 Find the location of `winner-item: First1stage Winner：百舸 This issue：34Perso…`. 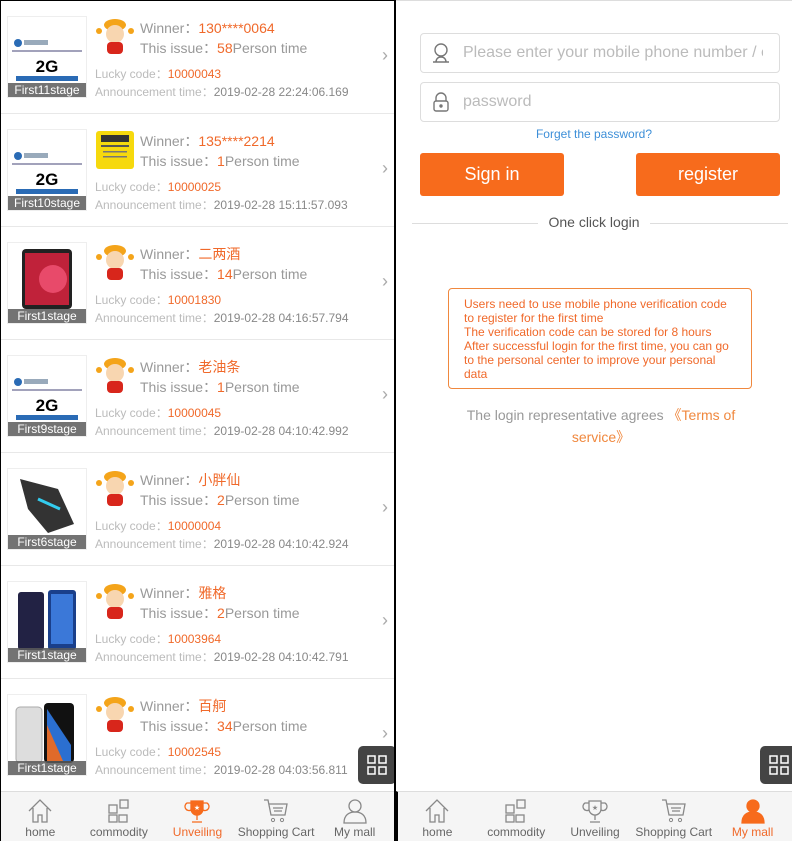

winner-item: First1stage Winner：百舸 This issue：34Perso… is located at coordinates (197, 735).